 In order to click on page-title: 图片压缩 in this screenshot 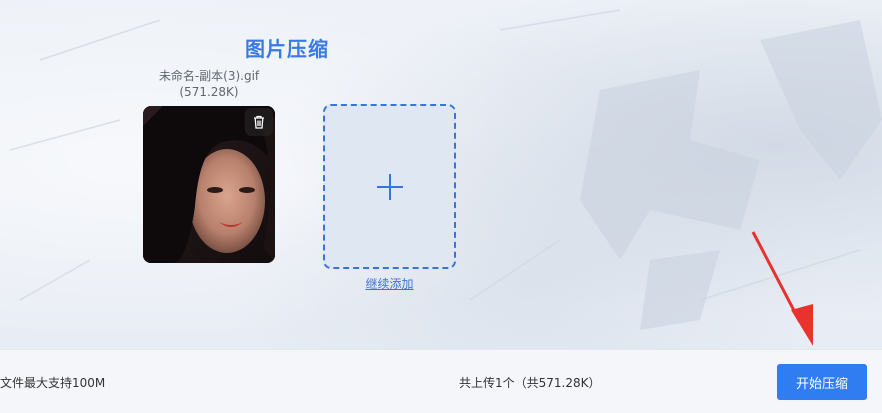, I will do `click(287, 50)`.